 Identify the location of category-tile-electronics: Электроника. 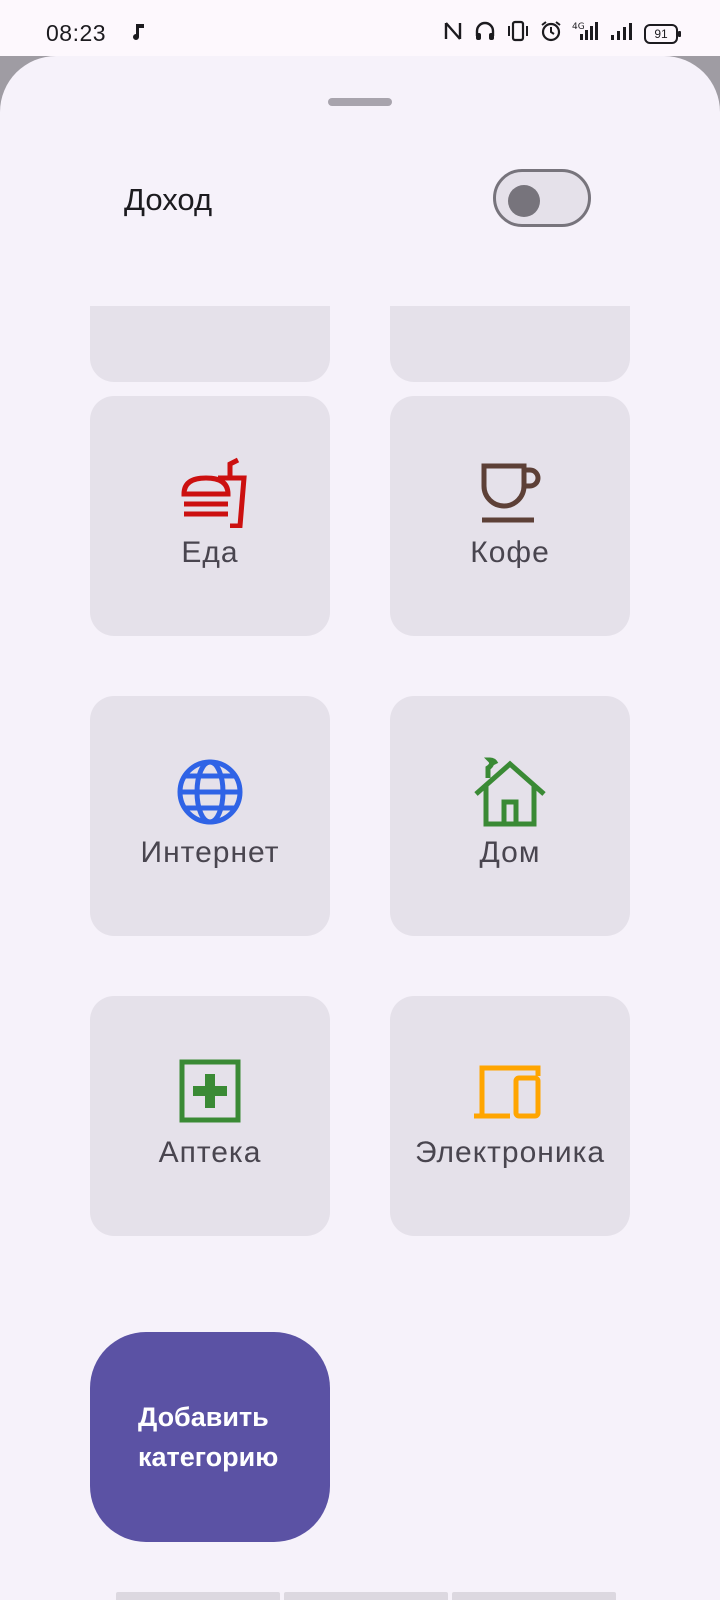
(510, 1116).